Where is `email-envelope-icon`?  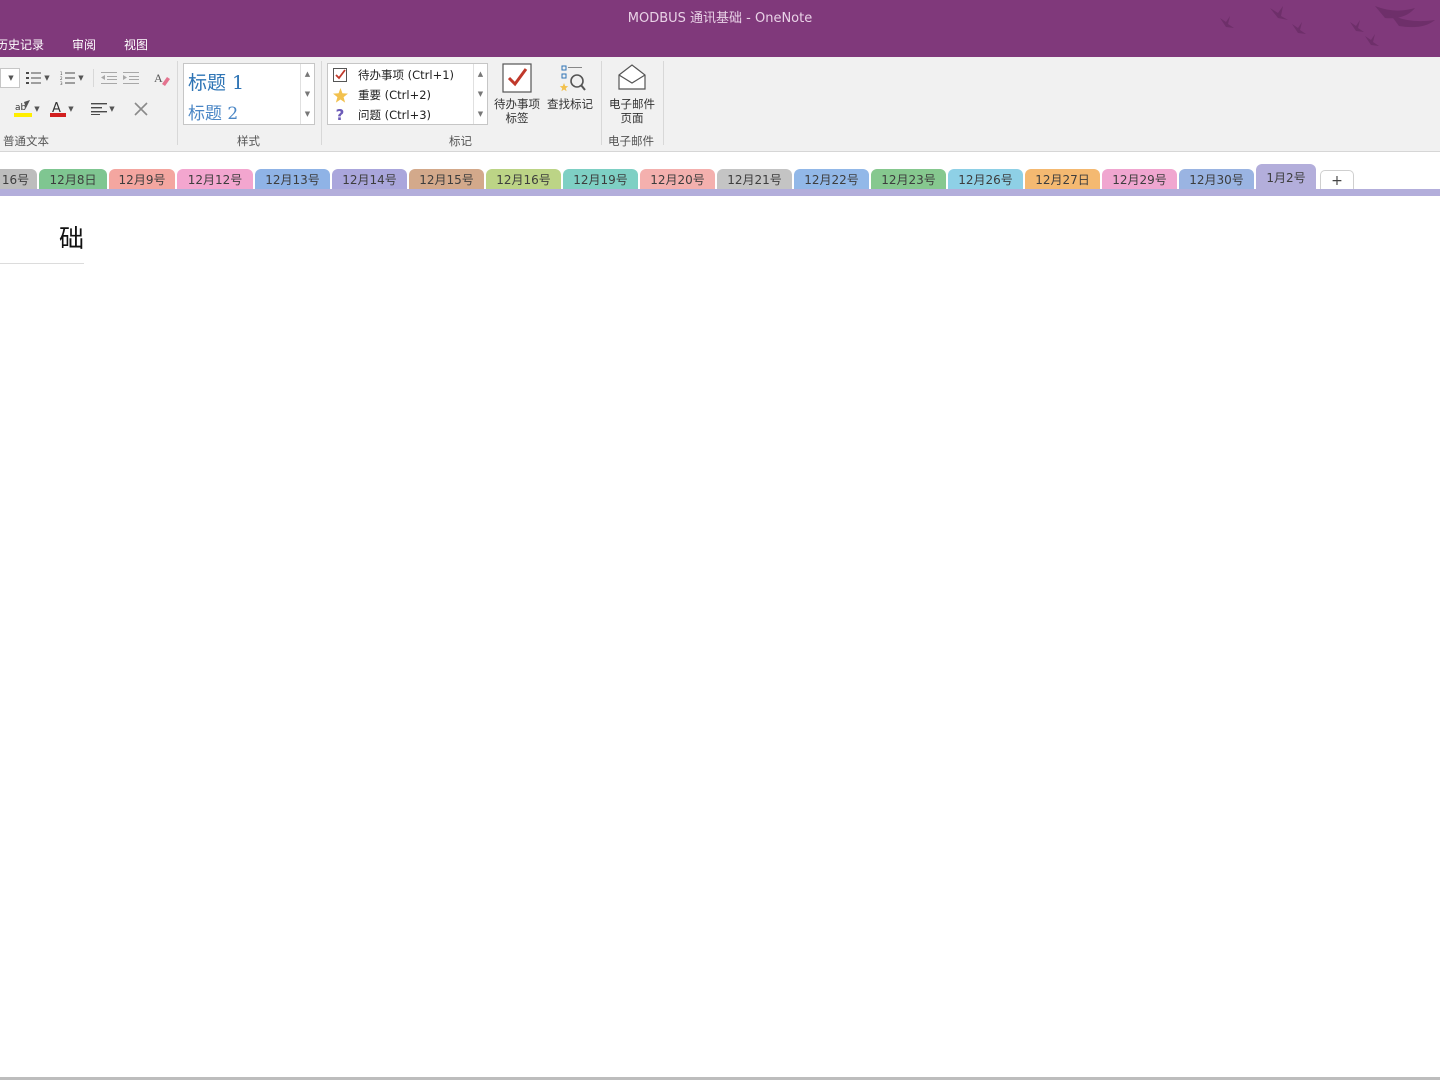
email-envelope-icon is located at coordinates (632, 77).